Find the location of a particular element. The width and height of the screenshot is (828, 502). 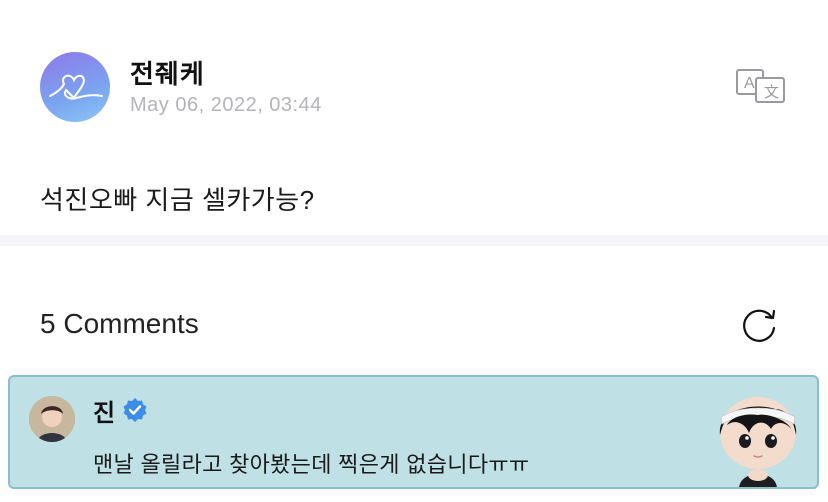

character-sticker is located at coordinates (758, 435).